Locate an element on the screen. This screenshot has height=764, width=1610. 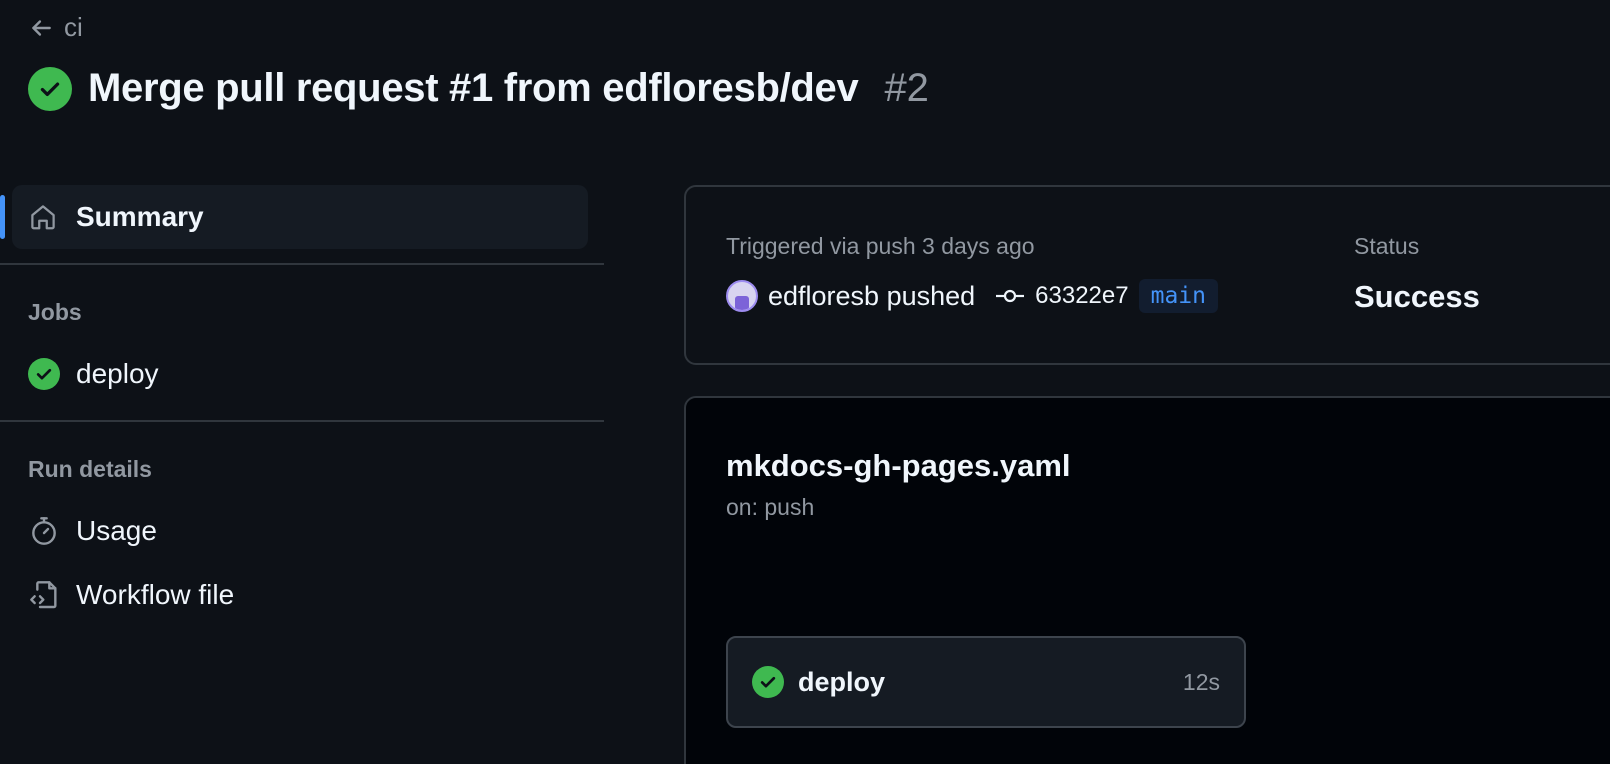
job-duration: 12s is located at coordinates (1201, 681).